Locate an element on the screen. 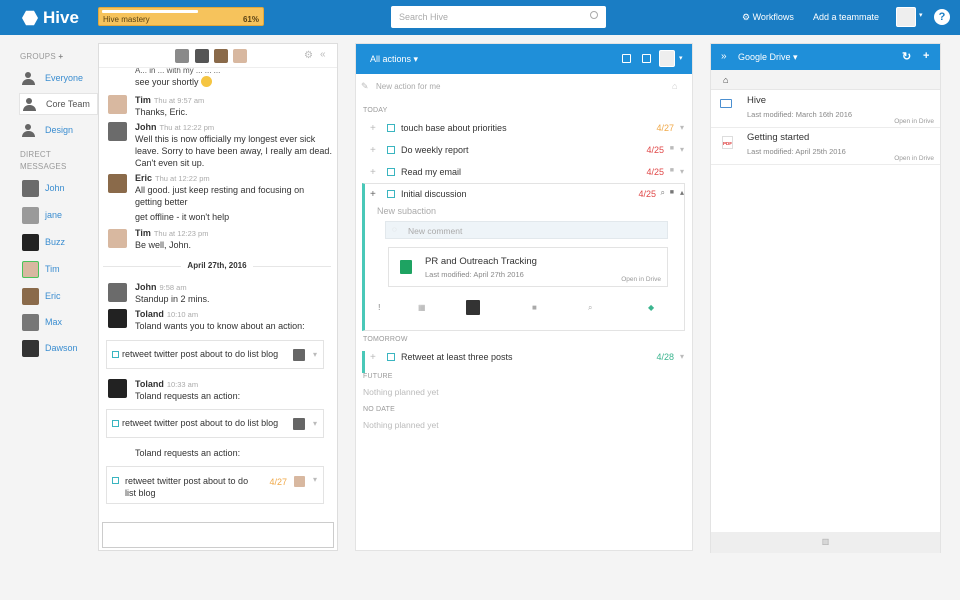 The height and width of the screenshot is (600, 960). add-file-icon: + is located at coordinates (926, 56).